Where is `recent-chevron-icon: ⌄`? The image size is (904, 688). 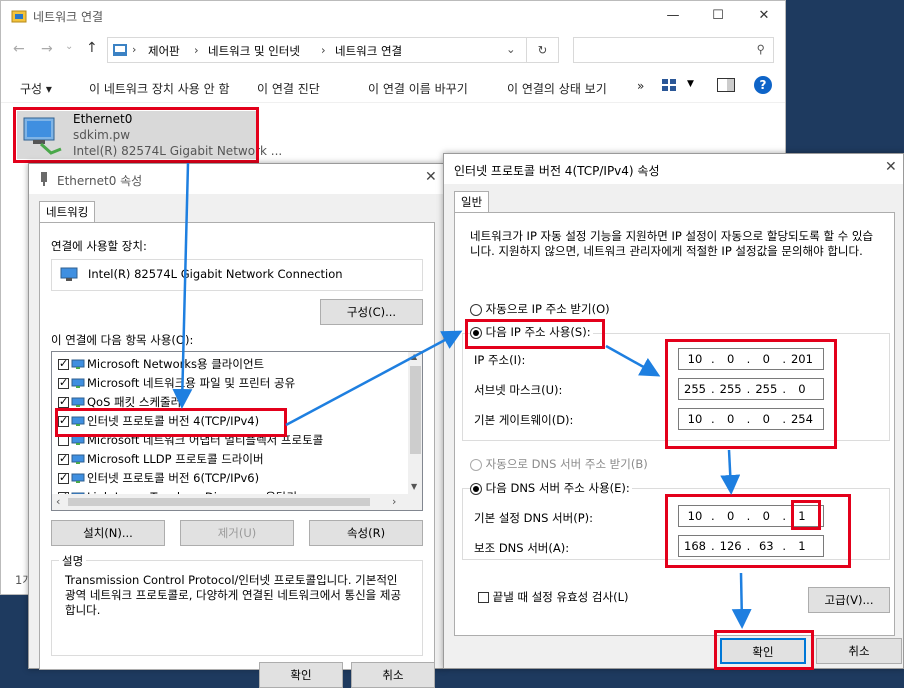 recent-chevron-icon: ⌄ is located at coordinates (69, 46).